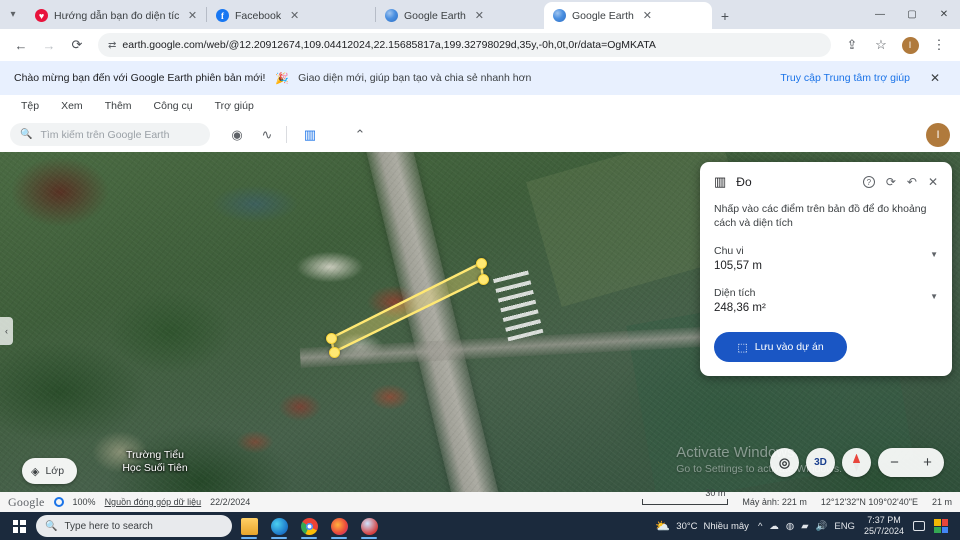  I want to click on browser-tab-title: Google Earth, so click(435, 15).